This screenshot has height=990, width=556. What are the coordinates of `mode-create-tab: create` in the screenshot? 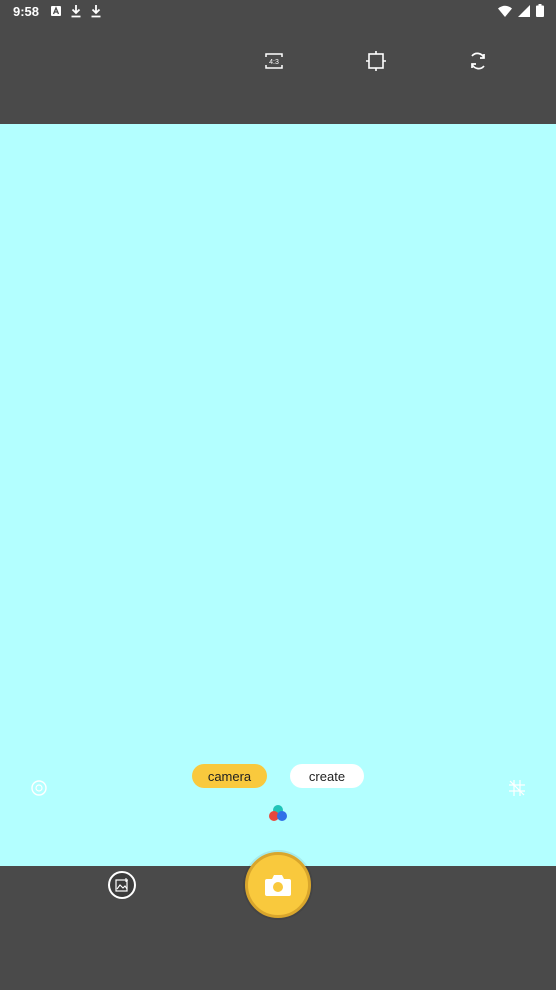 It's located at (327, 776).